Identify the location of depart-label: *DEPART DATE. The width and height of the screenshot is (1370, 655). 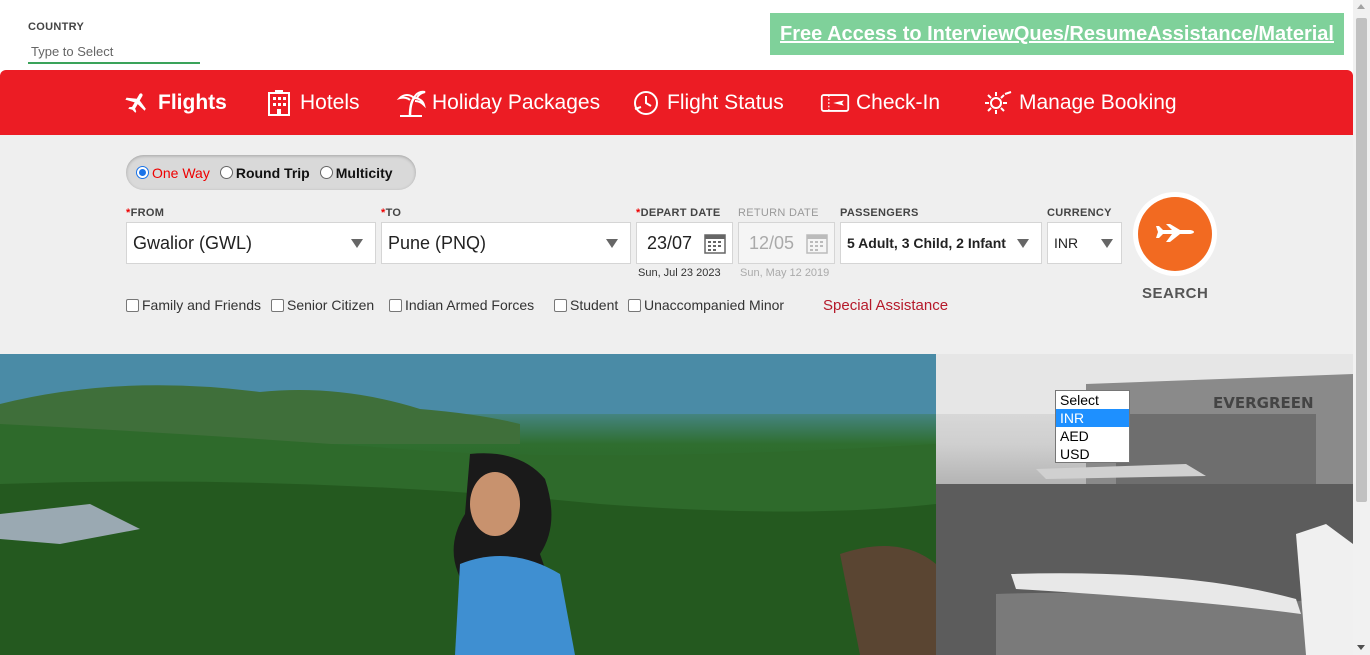
(678, 213).